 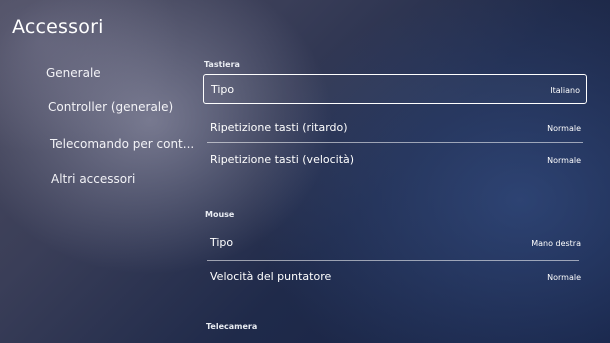 I want to click on row-value: Italiano, so click(x=565, y=90).